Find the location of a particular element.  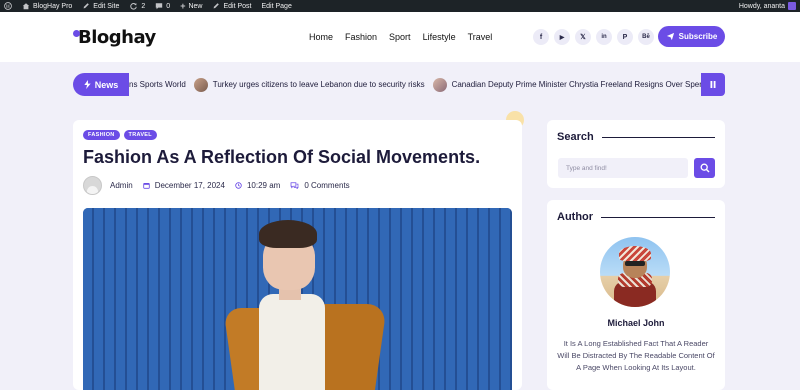

logo-mark-icon is located at coordinates (80, 38).